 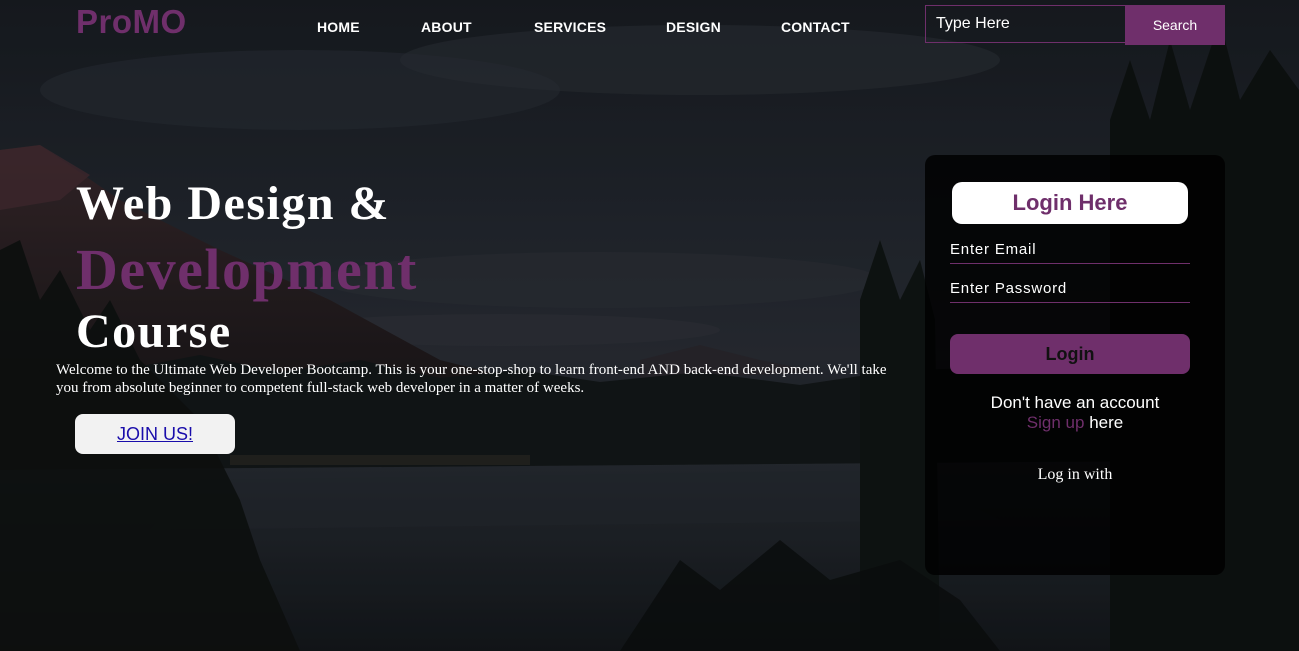 What do you see at coordinates (131, 22) in the screenshot?
I see `logo: ProMO` at bounding box center [131, 22].